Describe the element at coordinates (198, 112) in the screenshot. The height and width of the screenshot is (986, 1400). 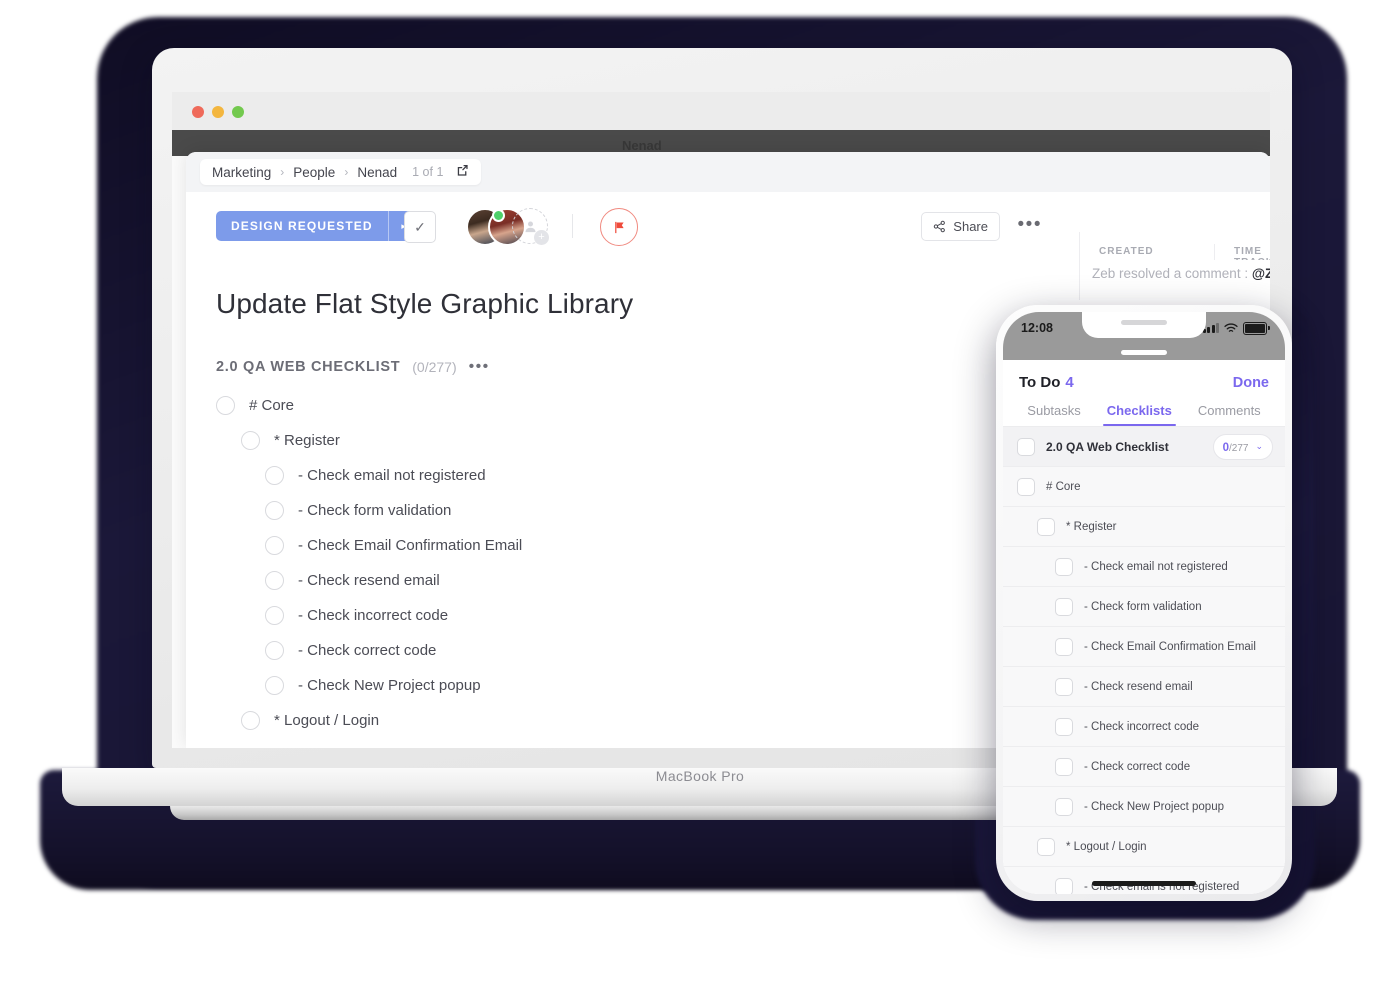
I see `close-traffic-light` at that location.